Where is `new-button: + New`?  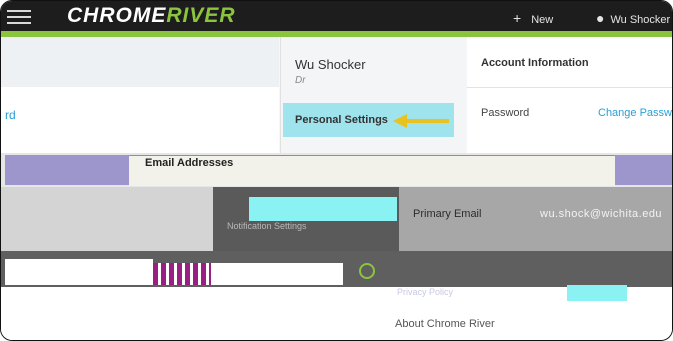 new-button: + New is located at coordinates (533, 18).